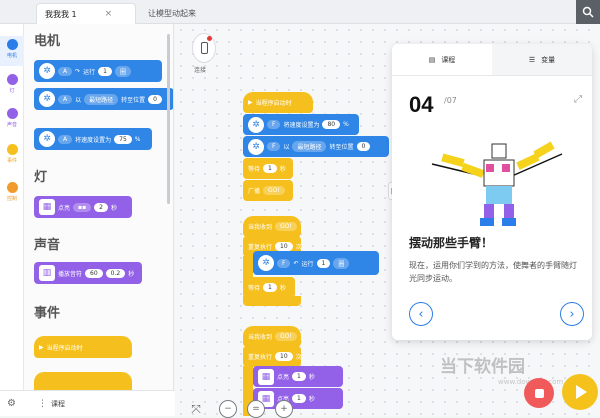 The width and height of the screenshot is (600, 418). What do you see at coordinates (539, 393) in the screenshot?
I see `stop-button` at bounding box center [539, 393].